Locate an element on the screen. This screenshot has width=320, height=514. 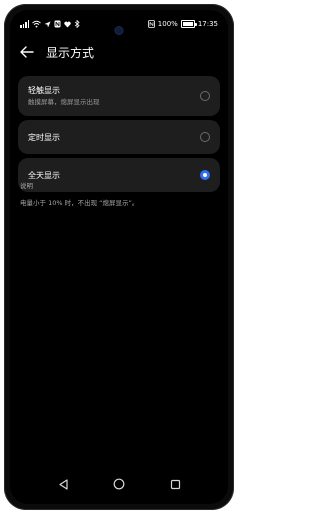
option-text: 全天显示 is located at coordinates (44, 175).